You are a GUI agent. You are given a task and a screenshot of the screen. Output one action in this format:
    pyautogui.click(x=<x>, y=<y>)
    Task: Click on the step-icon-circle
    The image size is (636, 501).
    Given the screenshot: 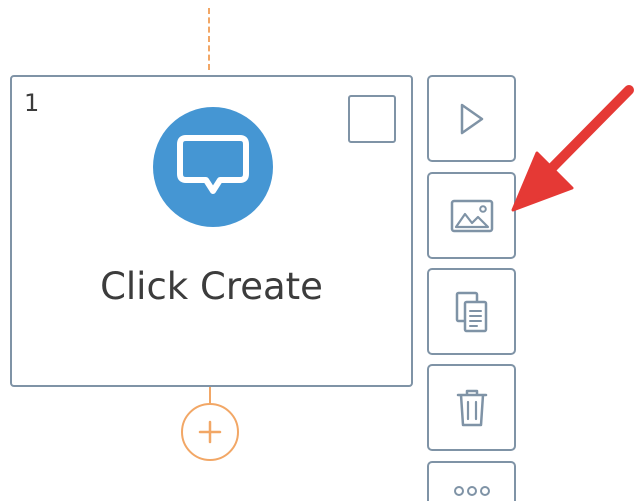 What is the action you would take?
    pyautogui.click(x=213, y=167)
    